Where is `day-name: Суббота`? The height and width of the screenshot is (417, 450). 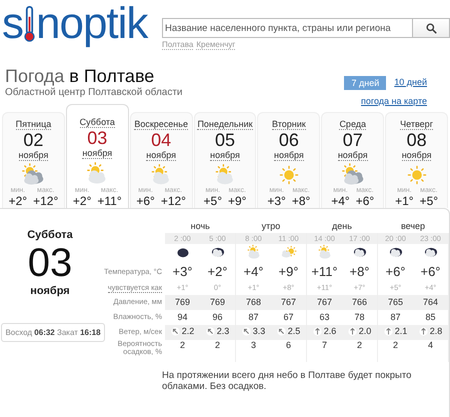 day-name: Суббота is located at coordinates (97, 122).